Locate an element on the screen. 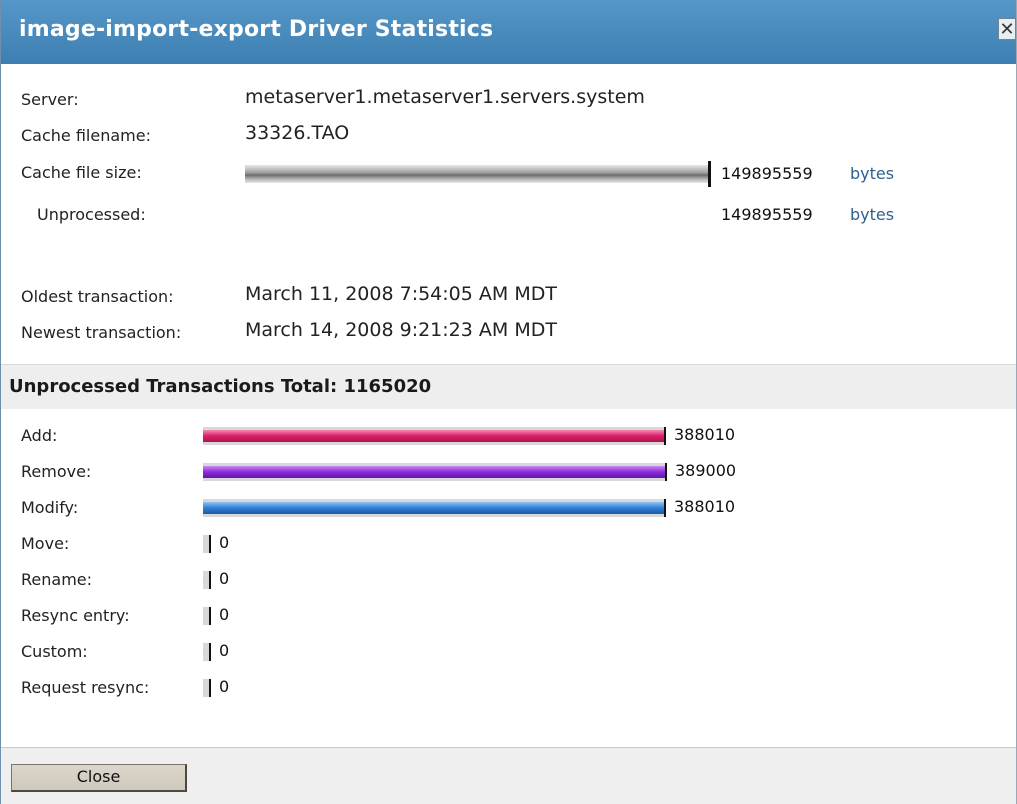 The width and height of the screenshot is (1017, 804). unprocessed-label: Unprocessed: is located at coordinates (91, 214).